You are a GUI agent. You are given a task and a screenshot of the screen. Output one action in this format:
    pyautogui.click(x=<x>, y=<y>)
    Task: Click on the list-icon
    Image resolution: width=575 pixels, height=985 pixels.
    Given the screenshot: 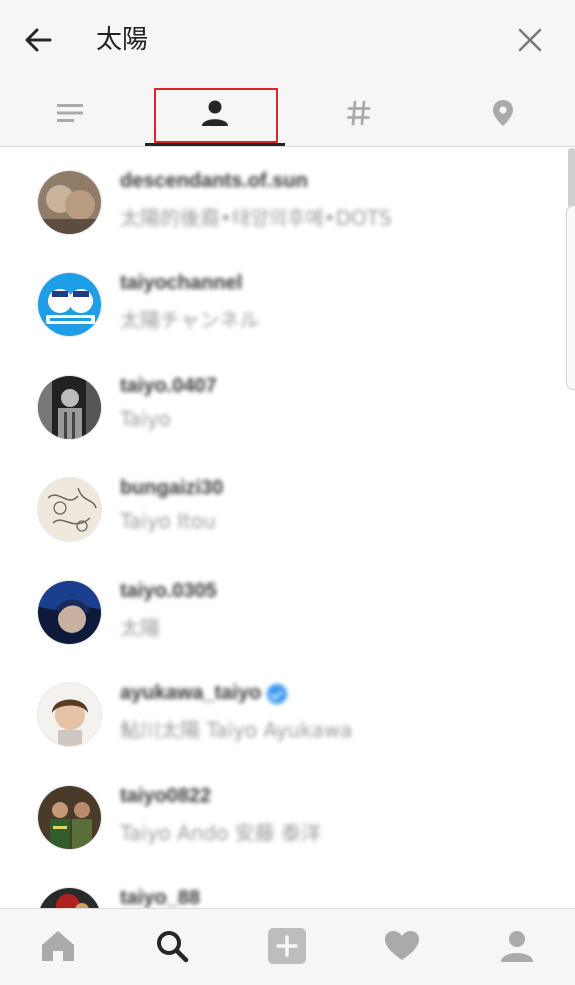 What is the action you would take?
    pyautogui.click(x=70, y=113)
    